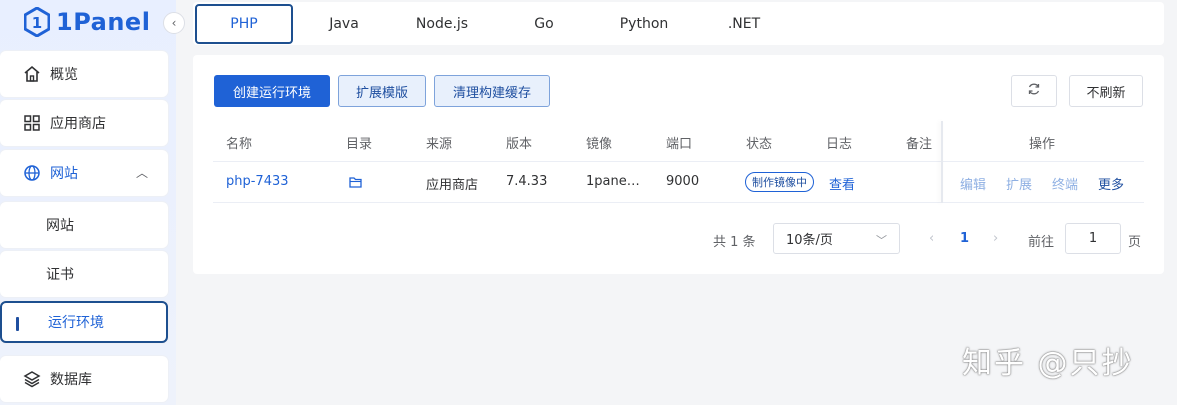 The image size is (1177, 405). I want to click on sidebar-item-label: 运行环境, so click(76, 323).